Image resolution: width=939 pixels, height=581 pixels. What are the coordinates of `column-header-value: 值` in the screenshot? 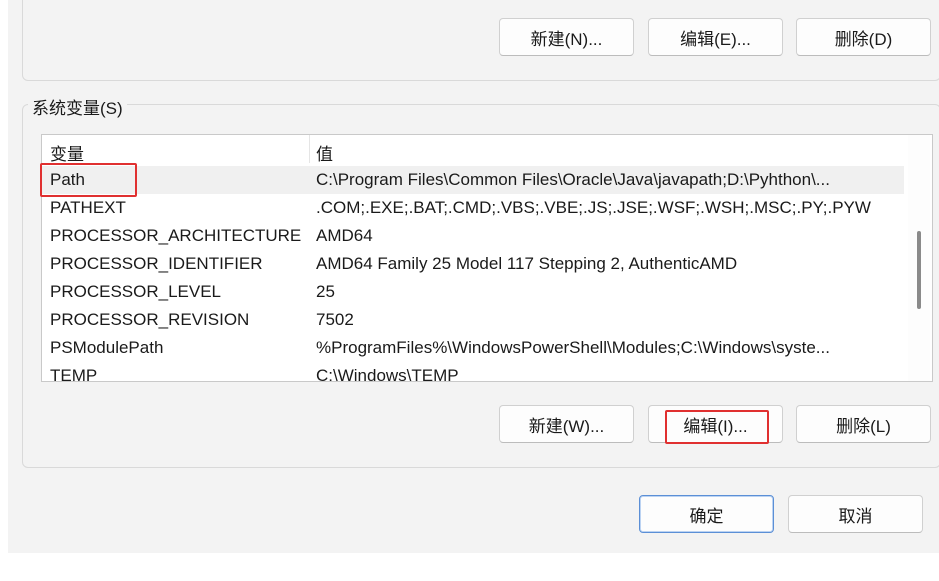 It's located at (324, 152).